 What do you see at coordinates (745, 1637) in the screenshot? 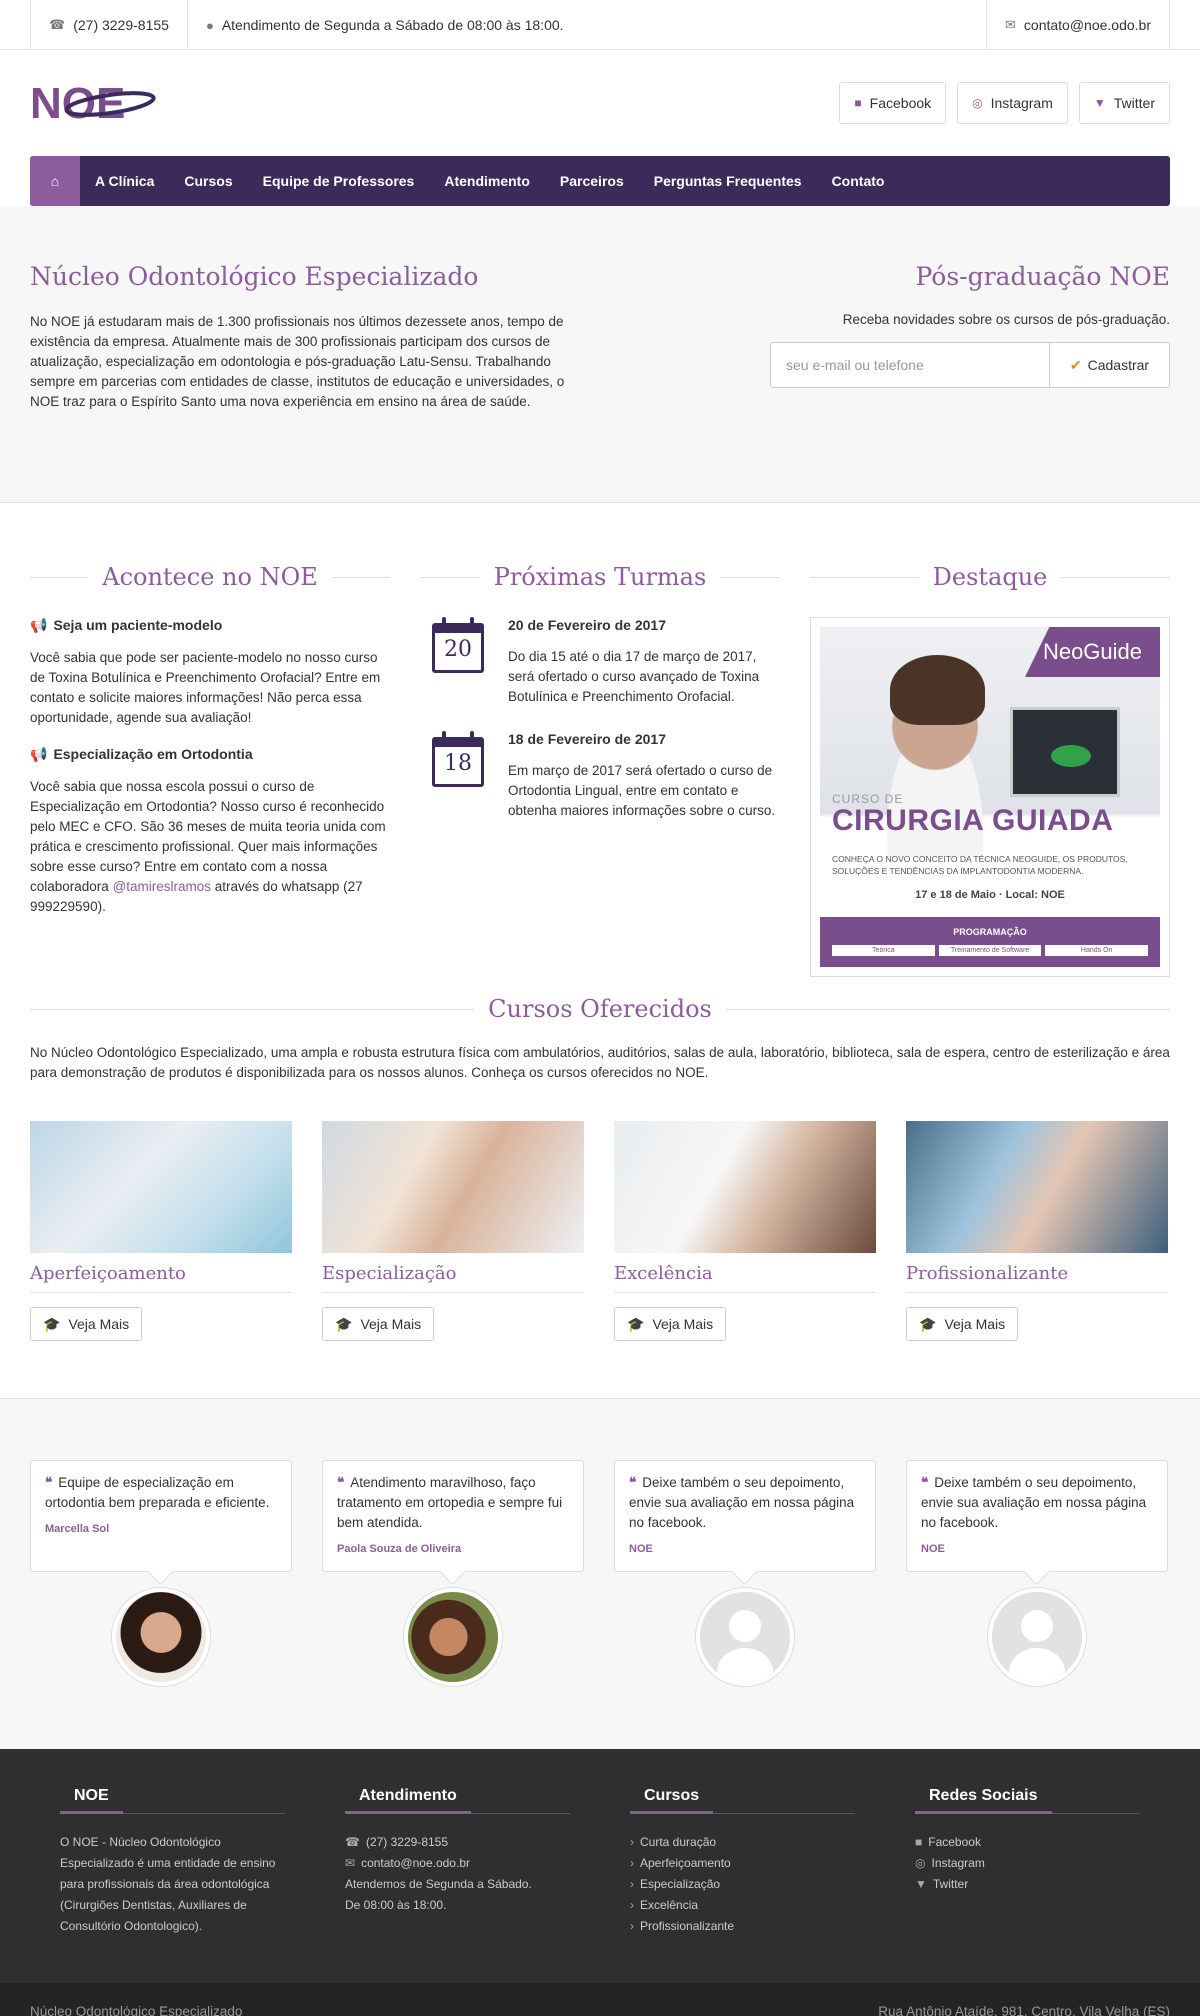
I see `default-avatar-icon` at bounding box center [745, 1637].